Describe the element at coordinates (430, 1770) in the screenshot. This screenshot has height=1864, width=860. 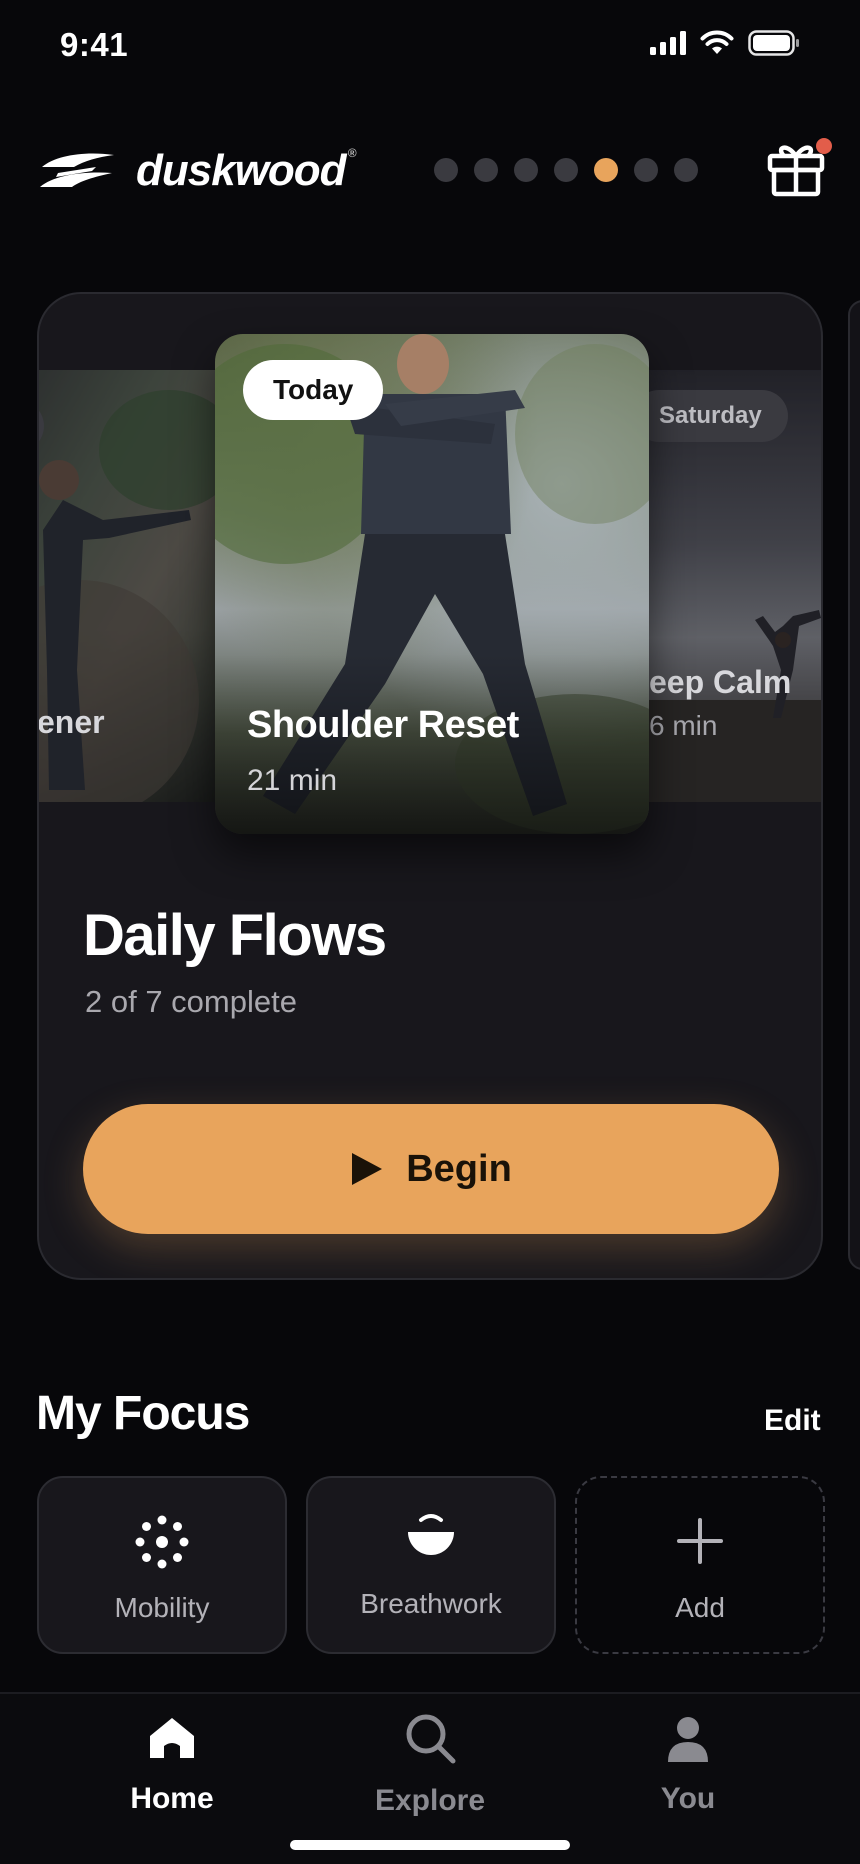
I see `tab-explore: Explore` at that location.